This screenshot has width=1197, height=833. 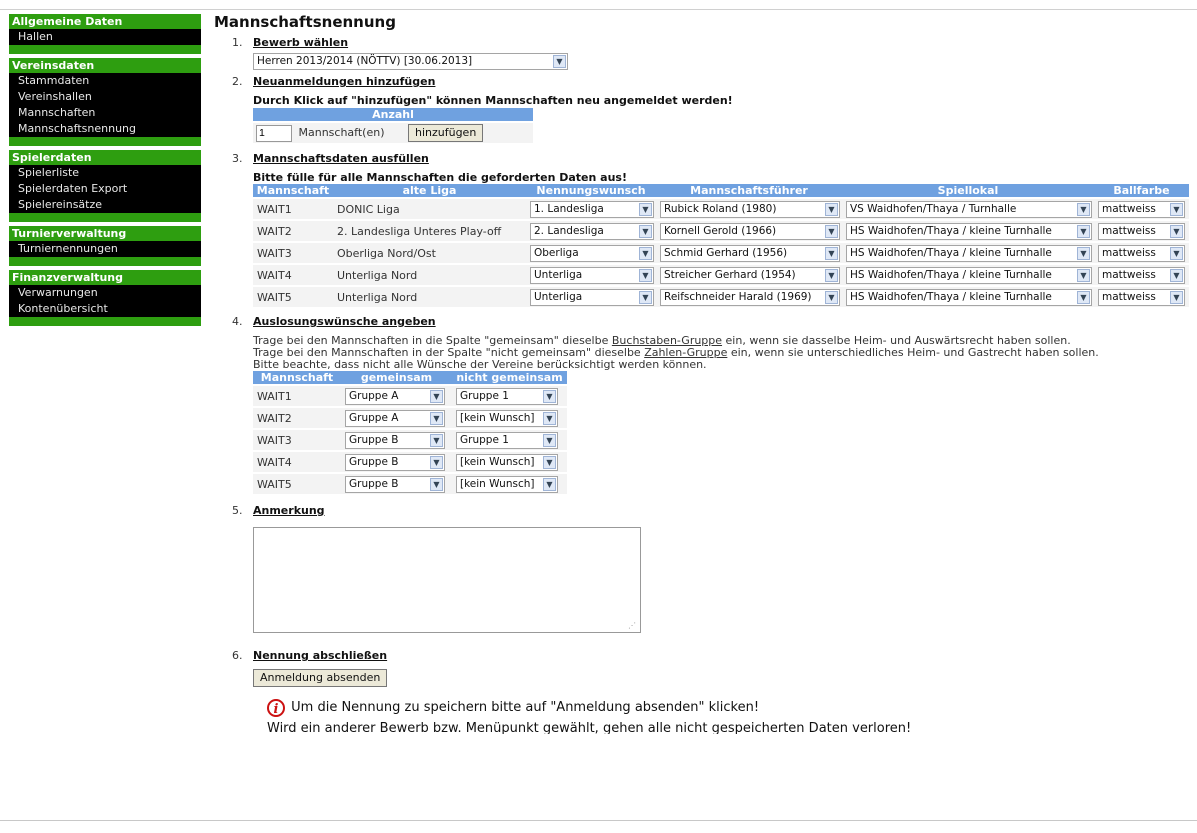 I want to click on sidebar-item-mannschaften: Mannschaften, so click(x=105, y=113).